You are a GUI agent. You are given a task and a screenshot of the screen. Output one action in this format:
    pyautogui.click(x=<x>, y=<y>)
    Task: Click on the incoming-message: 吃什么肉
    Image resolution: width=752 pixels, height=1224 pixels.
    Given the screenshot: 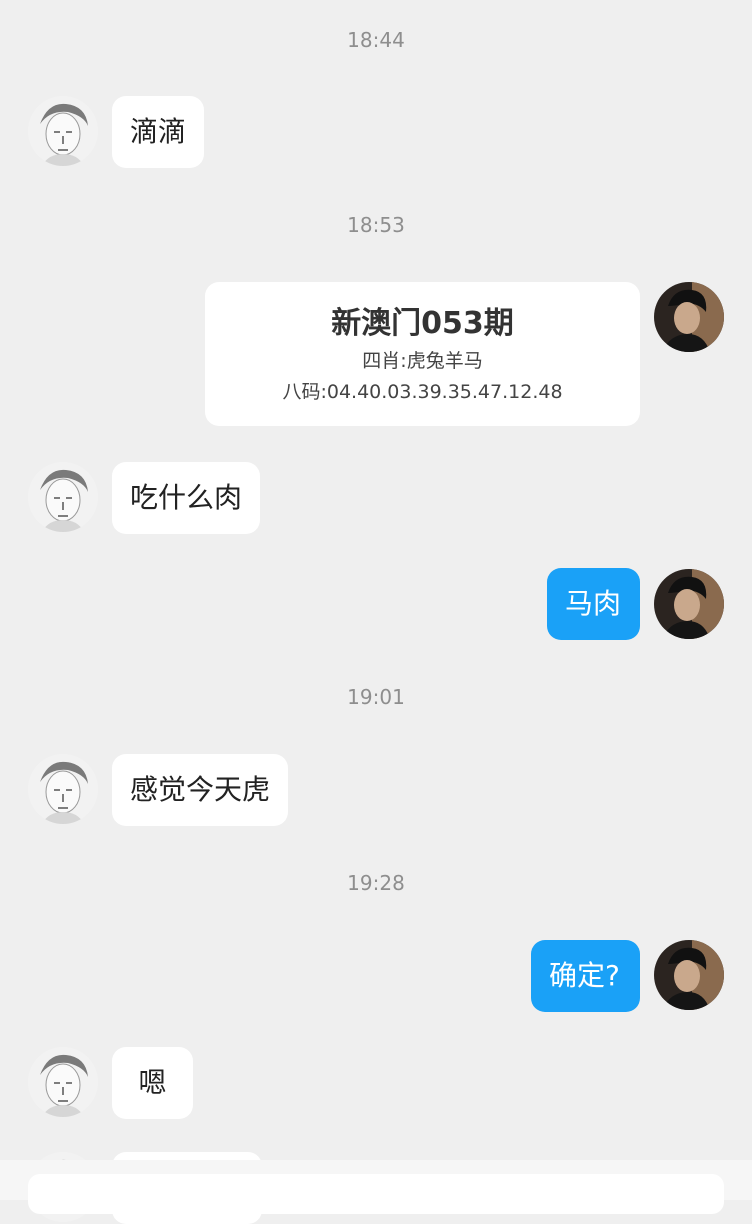 What is the action you would take?
    pyautogui.click(x=186, y=498)
    